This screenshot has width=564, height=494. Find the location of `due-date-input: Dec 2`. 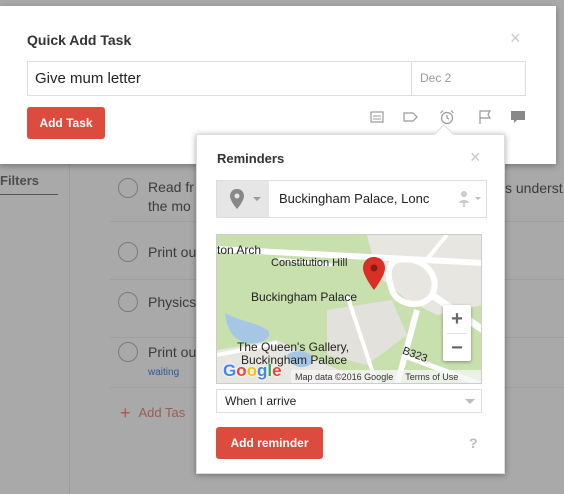

due-date-input: Dec 2 is located at coordinates (468, 78).